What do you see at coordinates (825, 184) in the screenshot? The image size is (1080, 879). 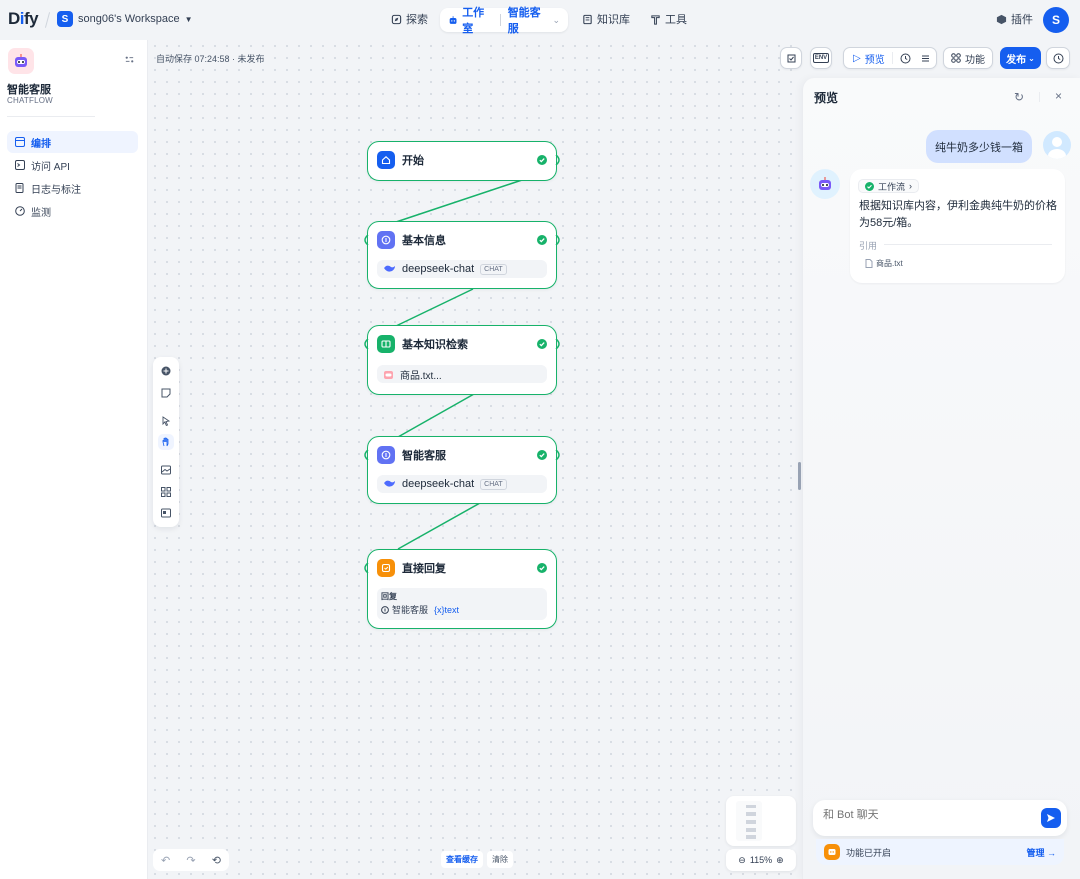 I see `bot-avatar-icon` at bounding box center [825, 184].